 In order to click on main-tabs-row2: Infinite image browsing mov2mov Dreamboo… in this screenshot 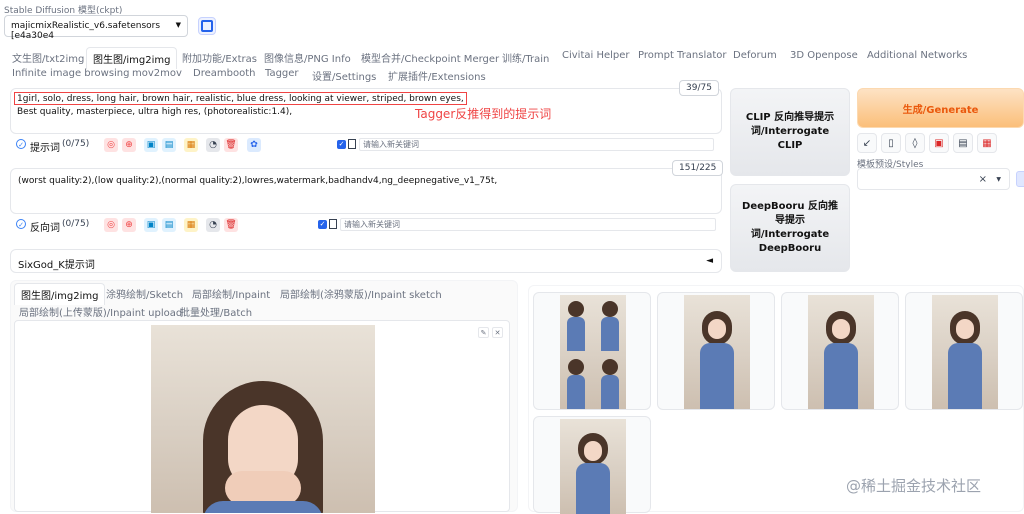, I will do `click(511, 74)`.